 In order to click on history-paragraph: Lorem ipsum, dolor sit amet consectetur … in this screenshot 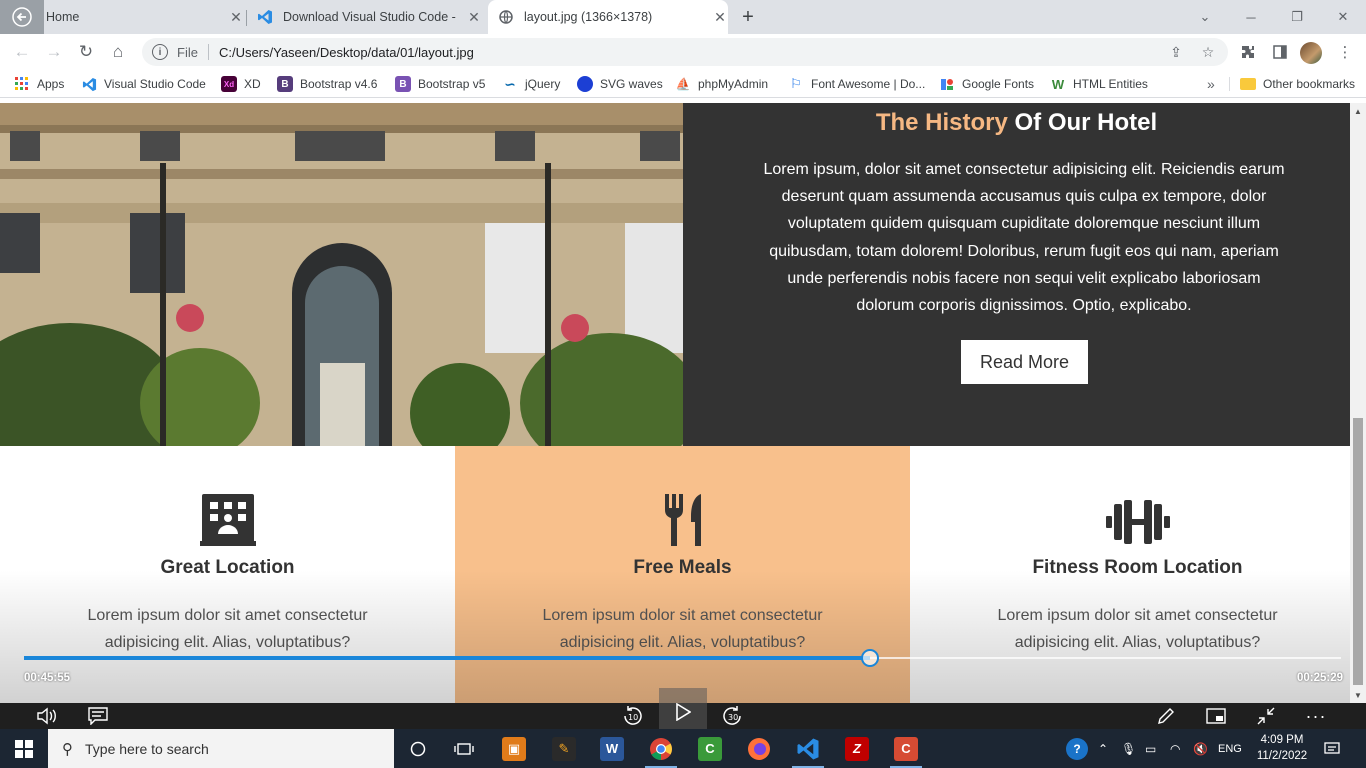, I will do `click(1024, 238)`.